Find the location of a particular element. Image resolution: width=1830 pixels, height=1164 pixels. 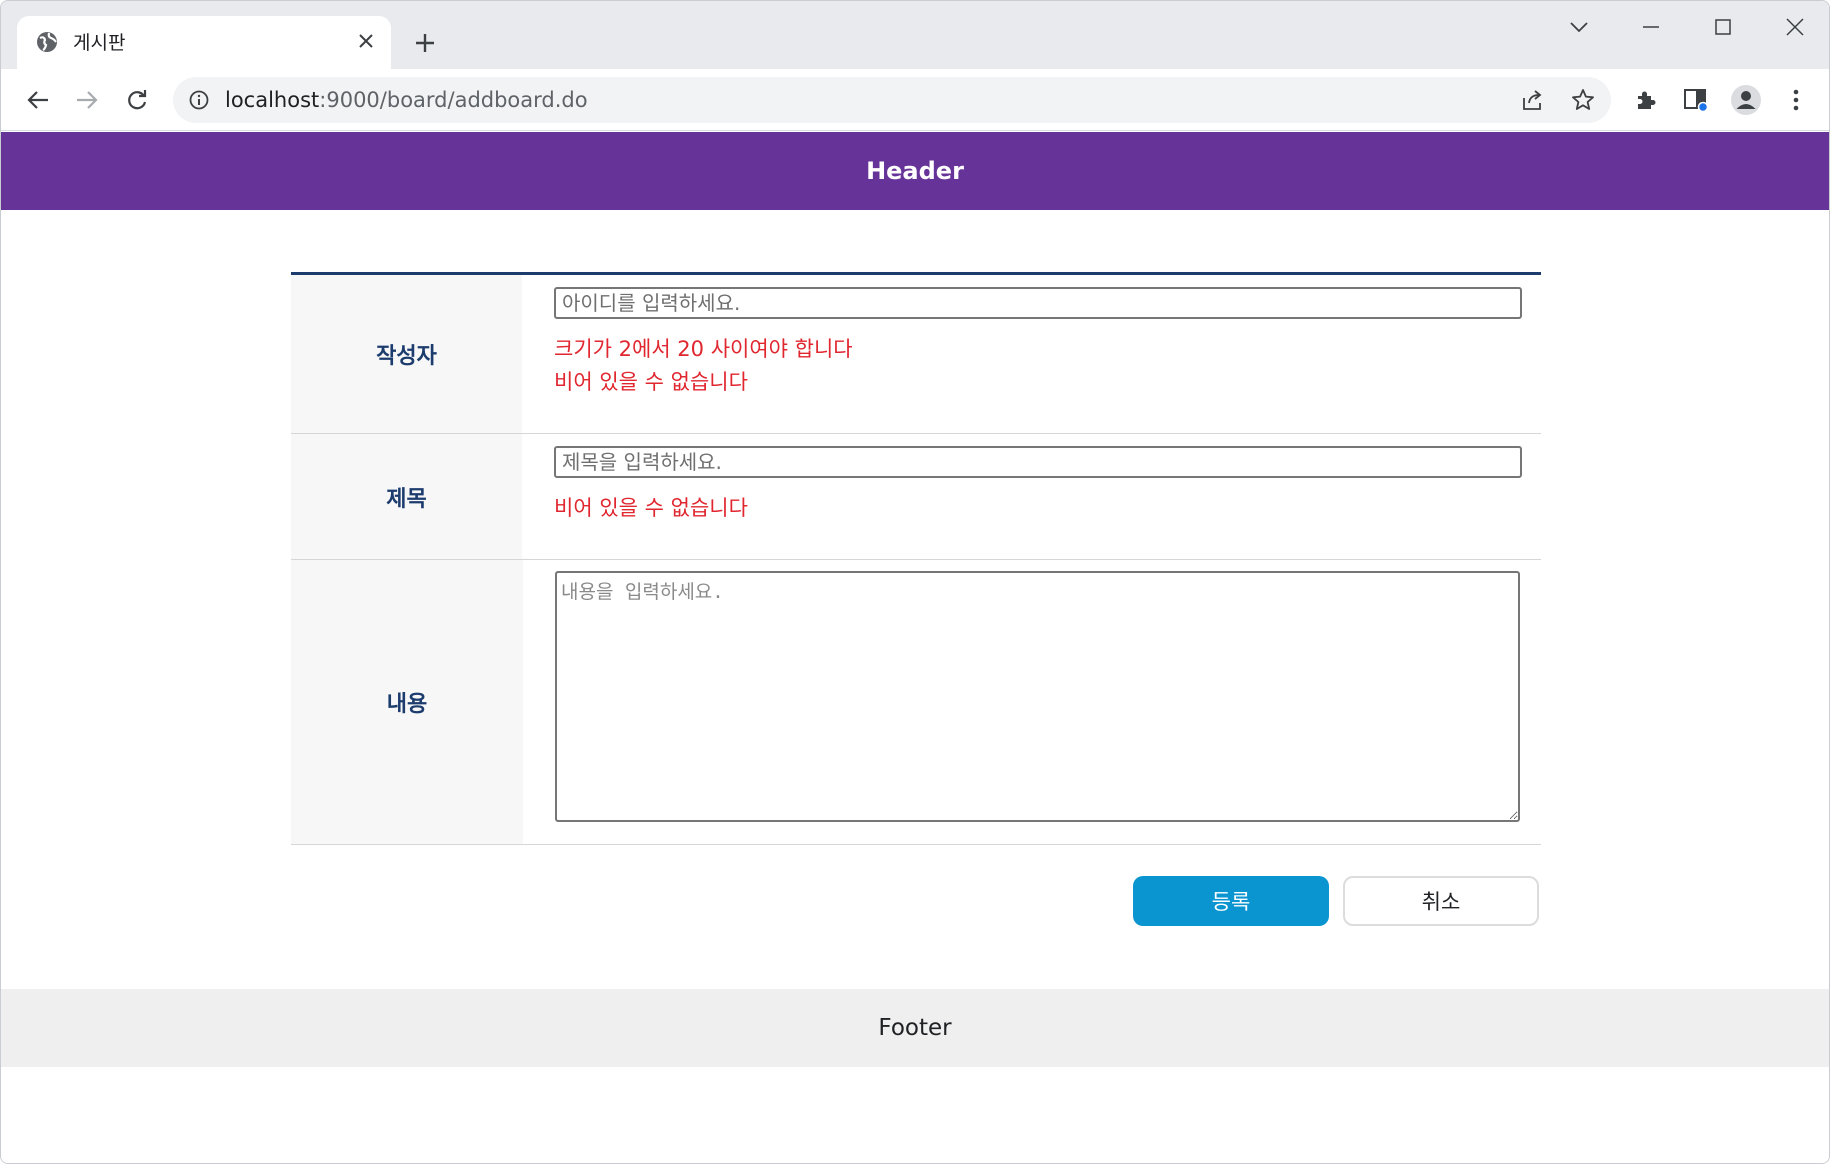

reload-icon is located at coordinates (137, 100).